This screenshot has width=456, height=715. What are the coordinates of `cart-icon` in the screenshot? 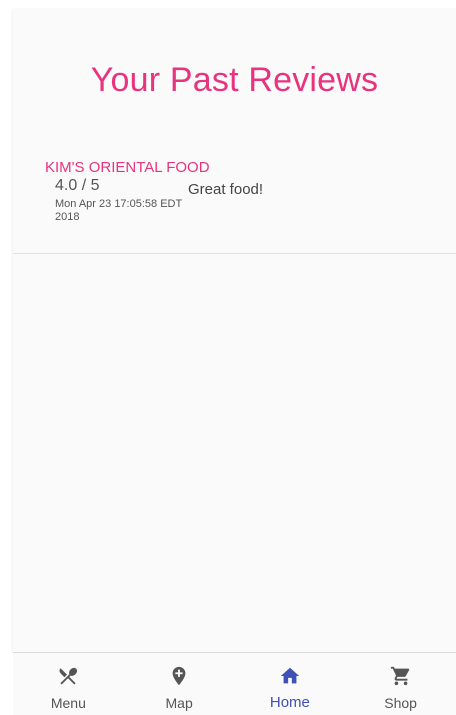 It's located at (399, 676).